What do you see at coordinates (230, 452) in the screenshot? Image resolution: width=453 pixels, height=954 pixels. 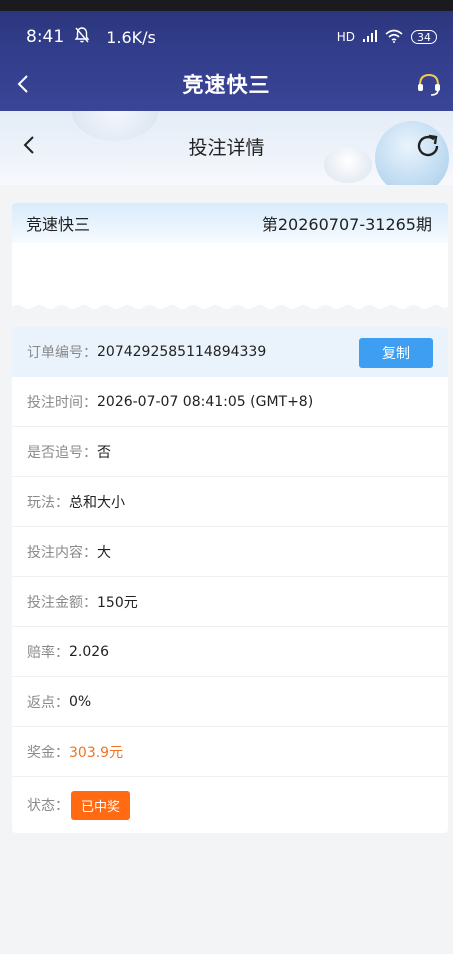 I see `chase-row: 是否追号： 否` at bounding box center [230, 452].